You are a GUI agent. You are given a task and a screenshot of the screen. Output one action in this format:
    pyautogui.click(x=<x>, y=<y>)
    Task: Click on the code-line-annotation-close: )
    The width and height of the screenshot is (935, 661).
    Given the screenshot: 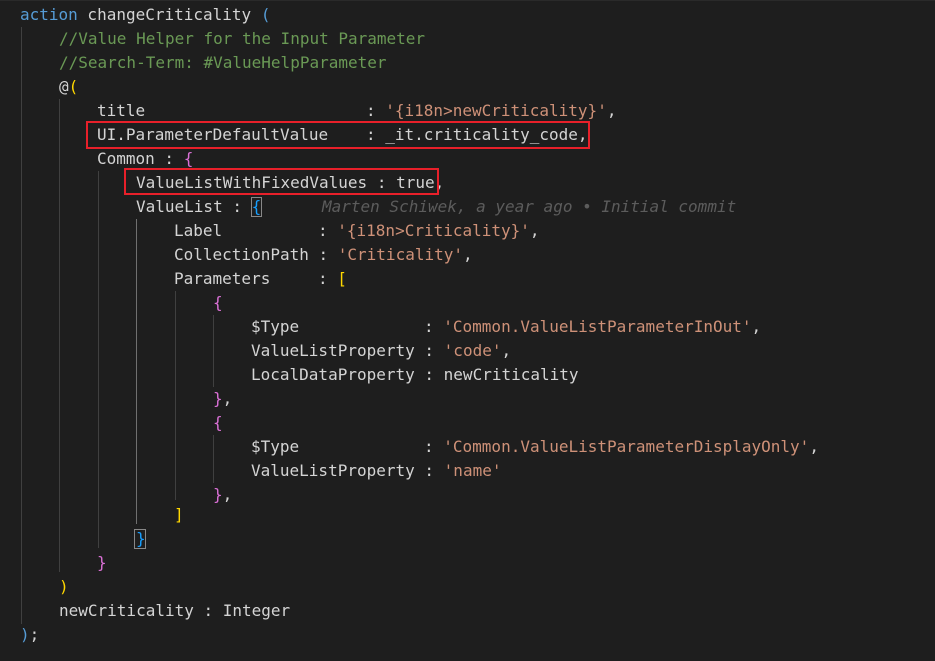 What is the action you would take?
    pyautogui.click(x=64, y=587)
    